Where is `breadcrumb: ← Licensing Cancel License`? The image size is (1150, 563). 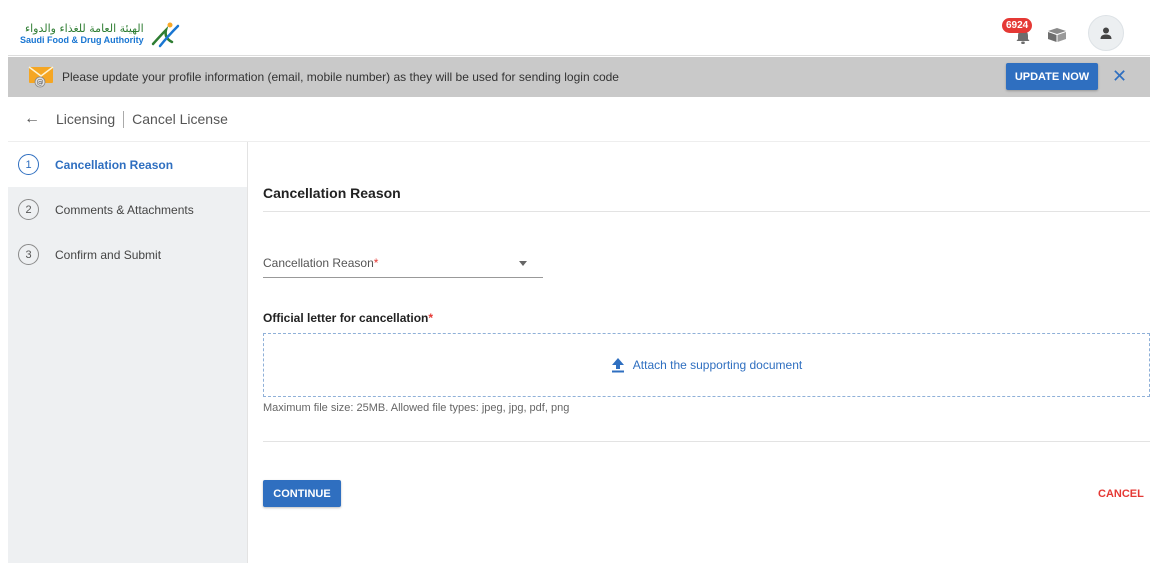 breadcrumb: ← Licensing Cancel License is located at coordinates (579, 119).